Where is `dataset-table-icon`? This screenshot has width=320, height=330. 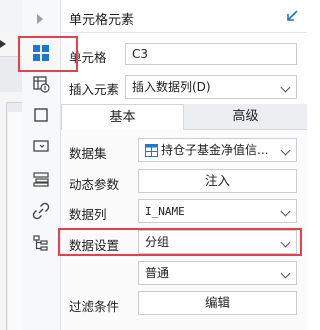 dataset-table-icon is located at coordinates (151, 150).